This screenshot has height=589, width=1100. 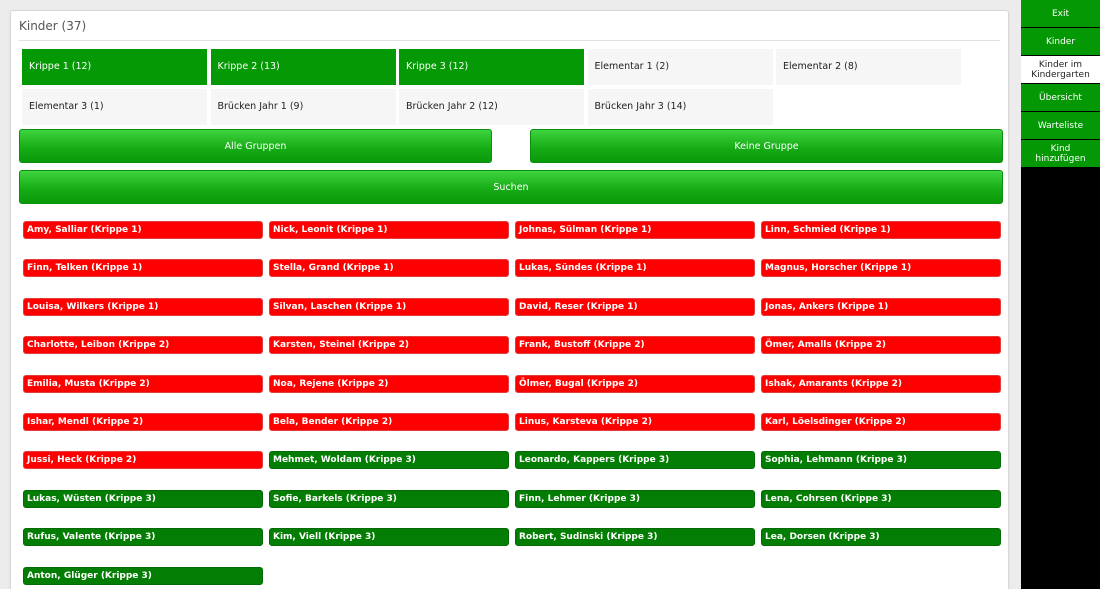 I want to click on group-tab: Brücken Jahr 1 (9), so click(x=303, y=107).